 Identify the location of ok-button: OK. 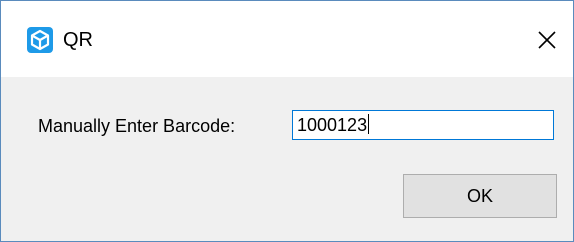
(480, 196).